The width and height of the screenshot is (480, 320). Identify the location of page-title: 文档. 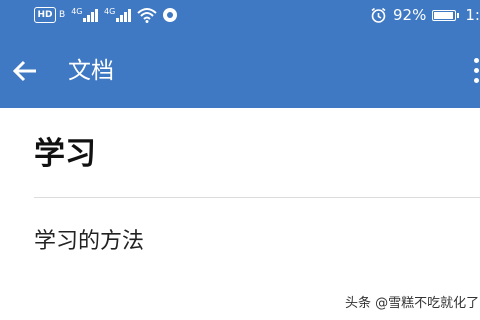
(91, 71).